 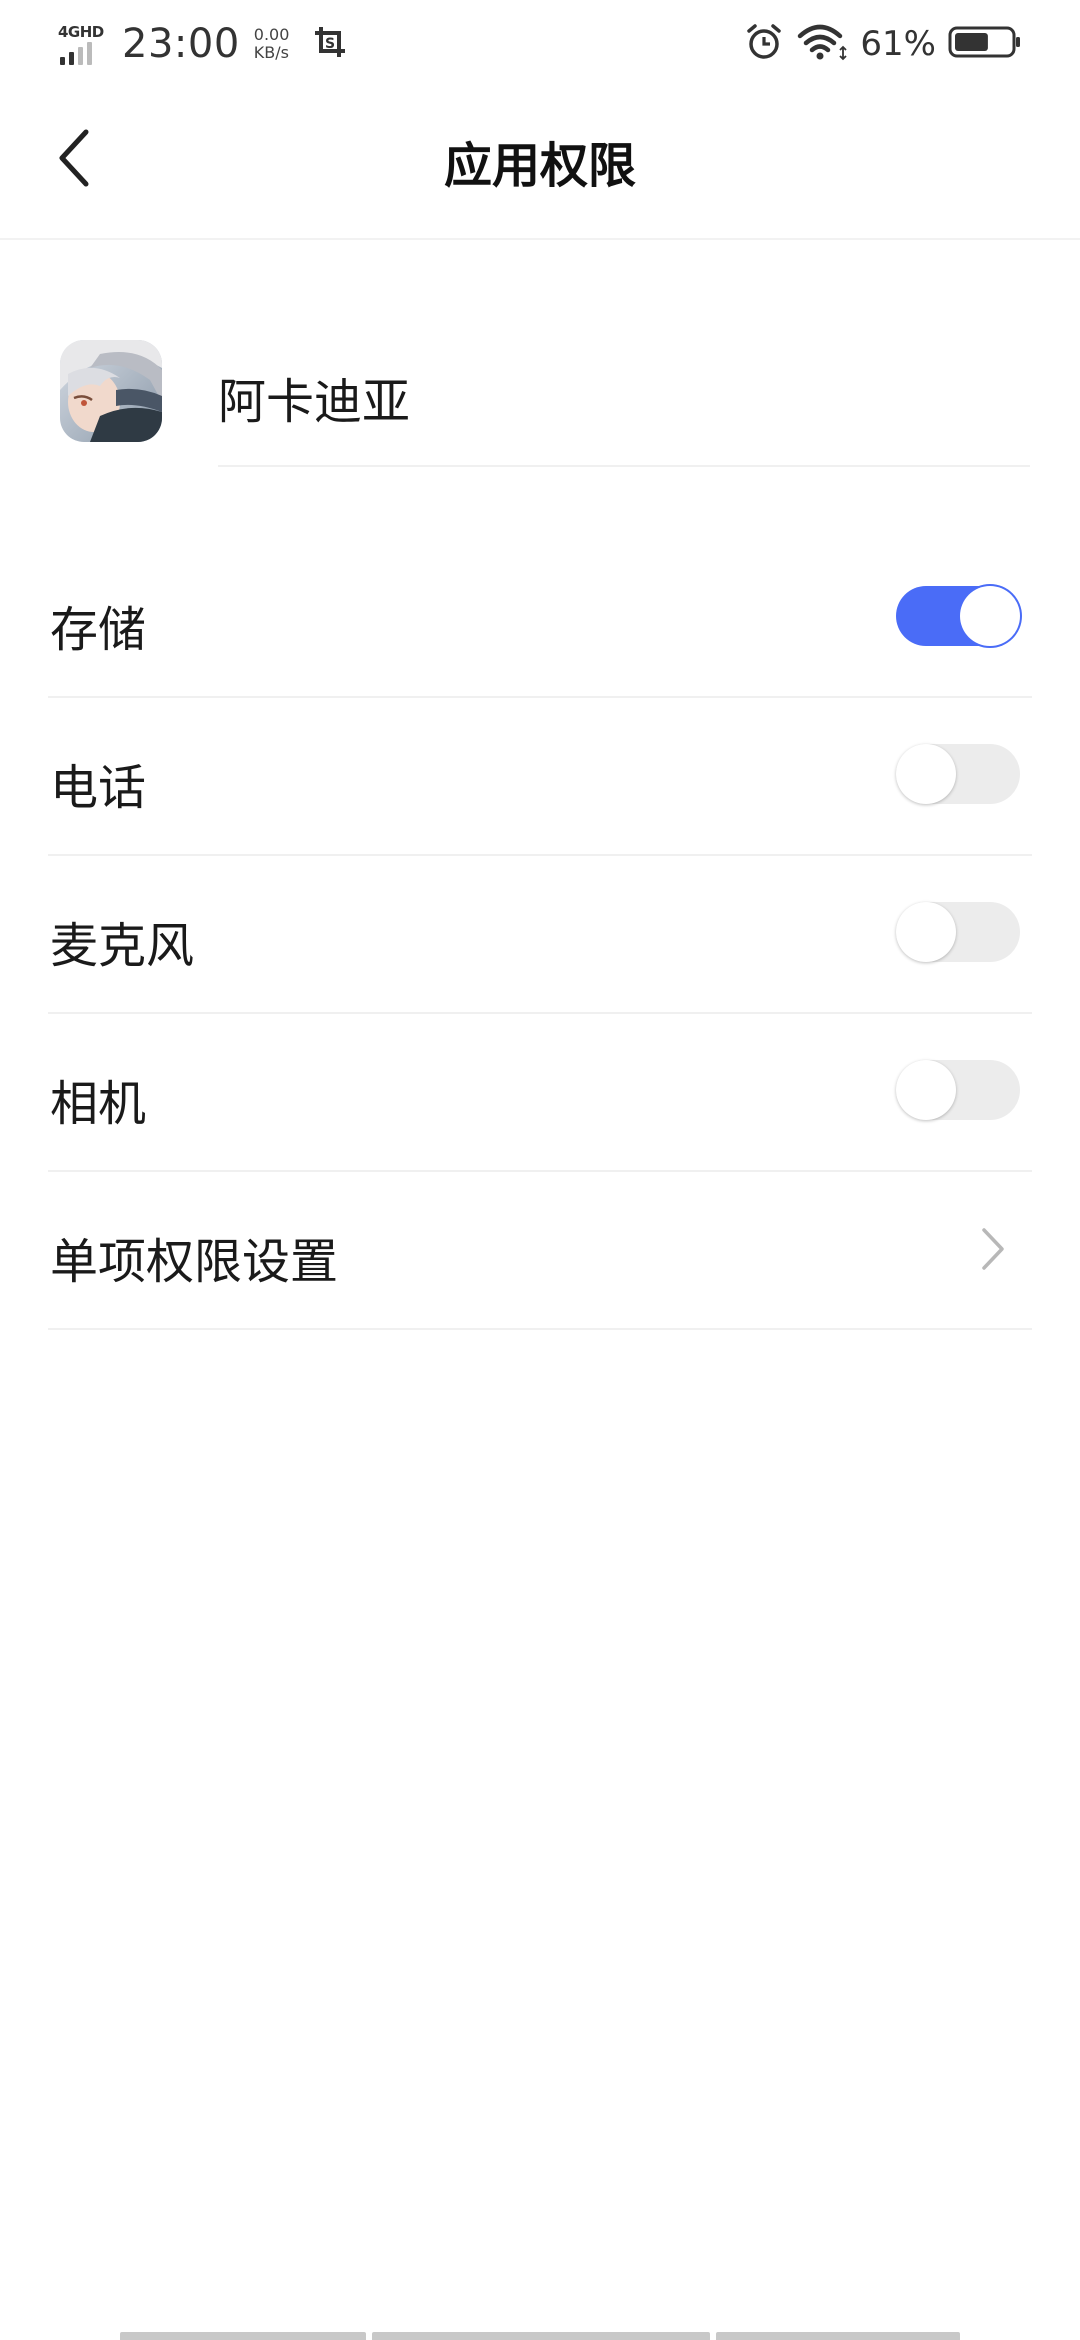 What do you see at coordinates (540, 43) in the screenshot?
I see `status-bar: 4GHD 23:00 0.00 KB/s S 61%` at bounding box center [540, 43].